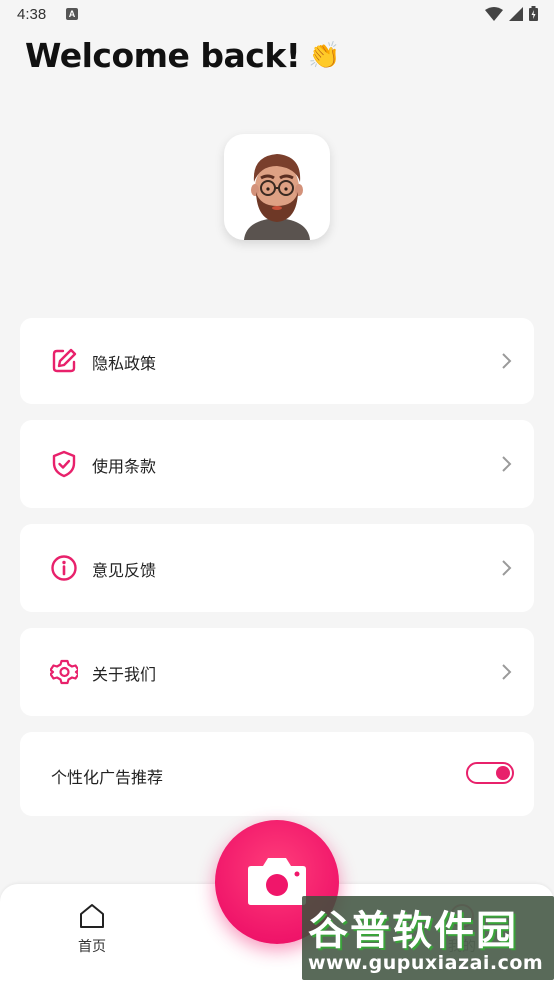 The height and width of the screenshot is (984, 554). What do you see at coordinates (277, 464) in the screenshot?
I see `menu-item-terms-of-use: 使用条款` at bounding box center [277, 464].